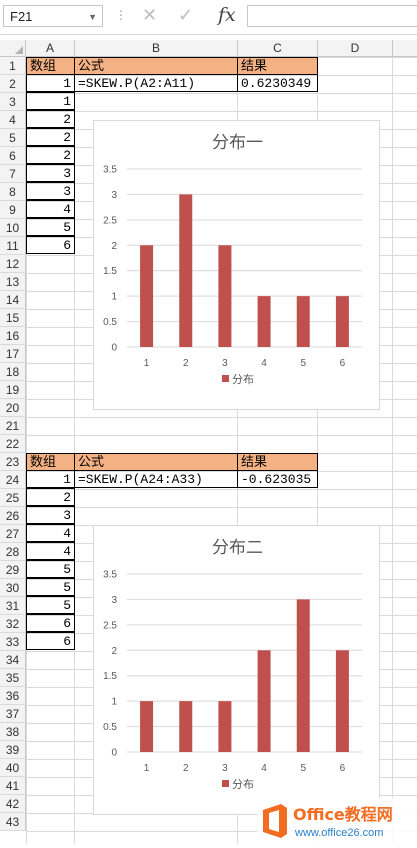  What do you see at coordinates (13, 228) in the screenshot?
I see `row-header: 10` at bounding box center [13, 228].